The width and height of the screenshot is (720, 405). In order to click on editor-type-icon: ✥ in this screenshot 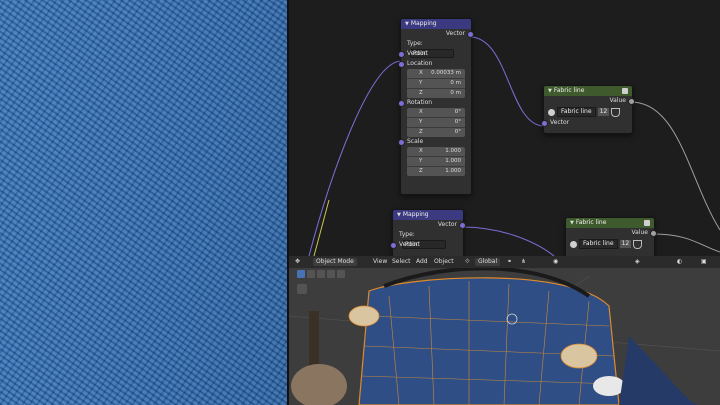, I will do `click(297, 262)`.